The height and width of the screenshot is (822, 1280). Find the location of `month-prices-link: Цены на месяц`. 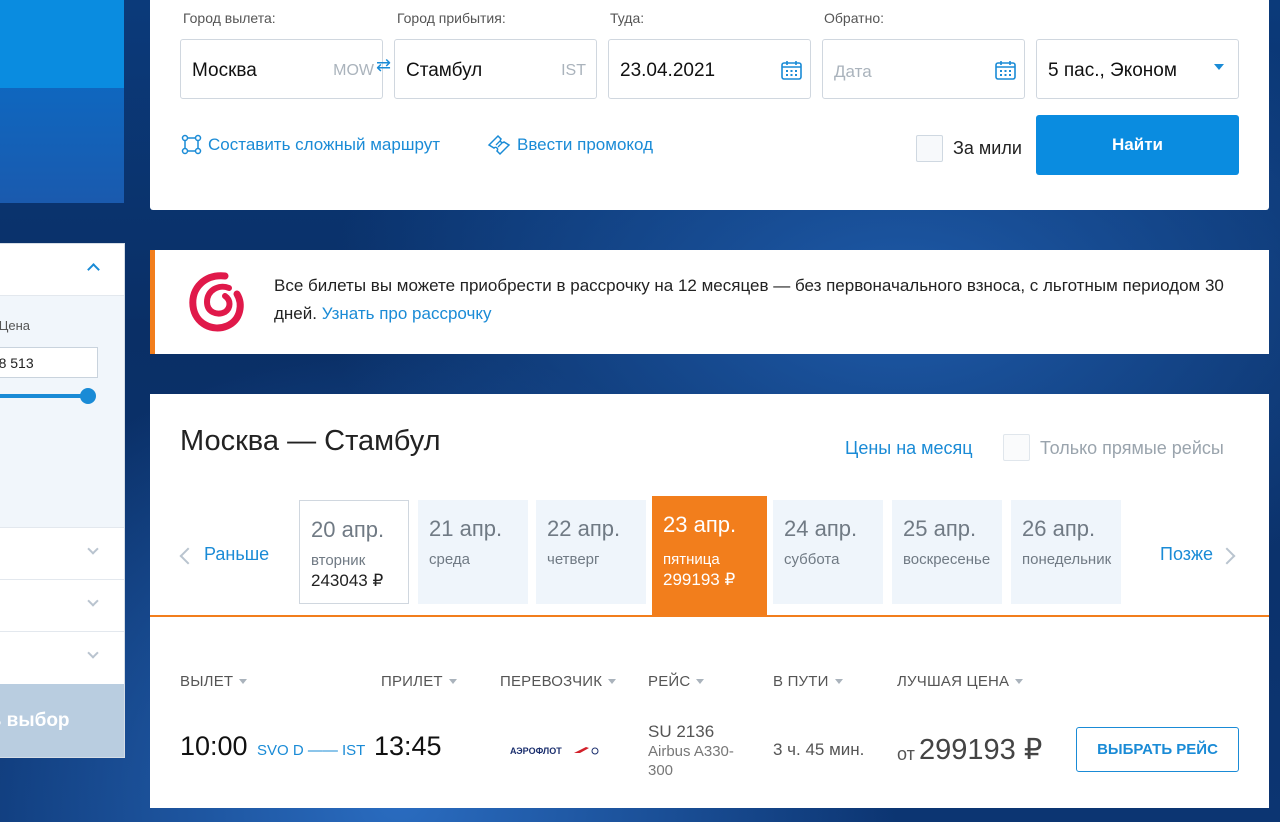

month-prices-link: Цены на месяц is located at coordinates (909, 448).